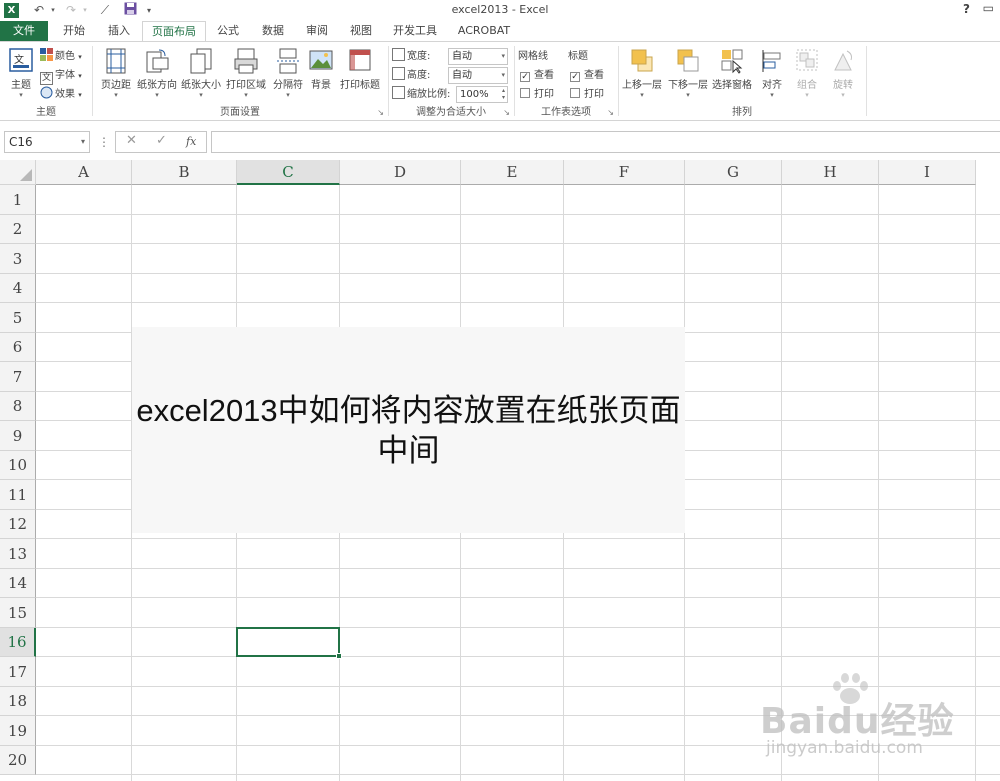 This screenshot has height=781, width=1000. I want to click on tab-insert: 插入, so click(119, 31).